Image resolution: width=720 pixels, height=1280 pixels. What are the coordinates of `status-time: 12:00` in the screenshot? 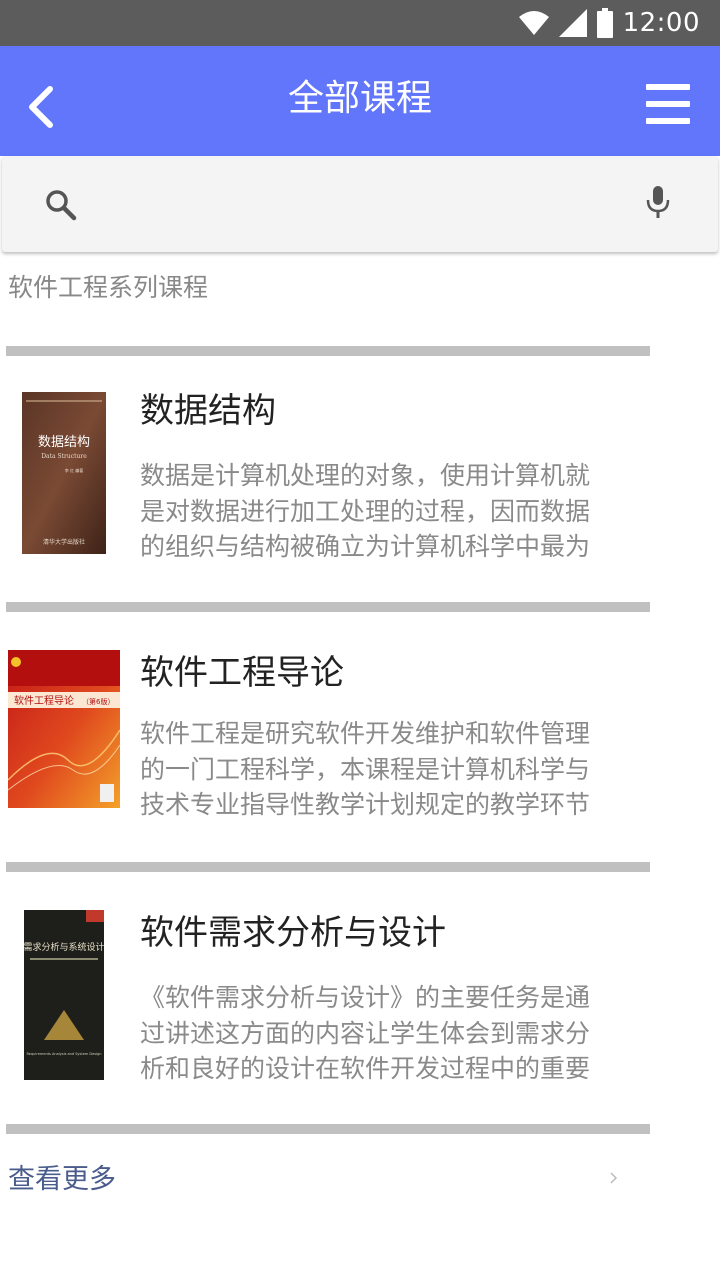 It's located at (661, 23).